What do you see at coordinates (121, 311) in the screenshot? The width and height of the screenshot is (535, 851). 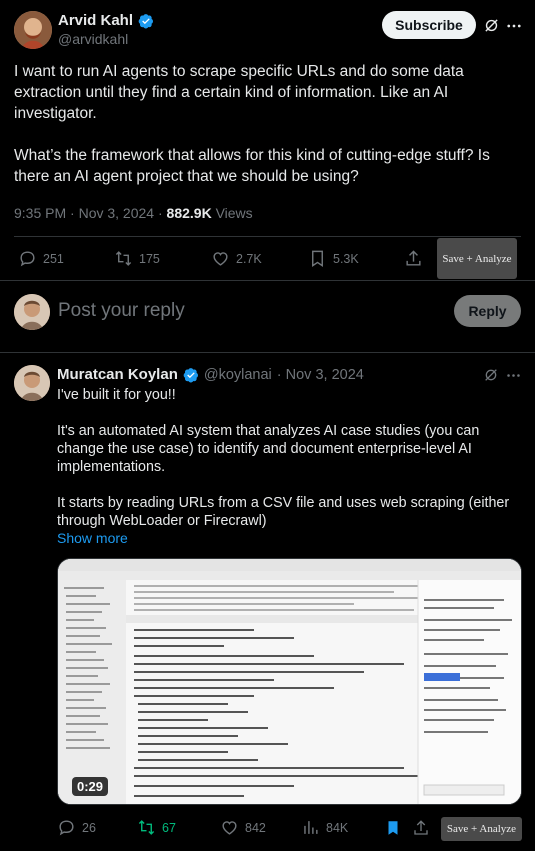 I see `reply-input: Post your reply` at bounding box center [121, 311].